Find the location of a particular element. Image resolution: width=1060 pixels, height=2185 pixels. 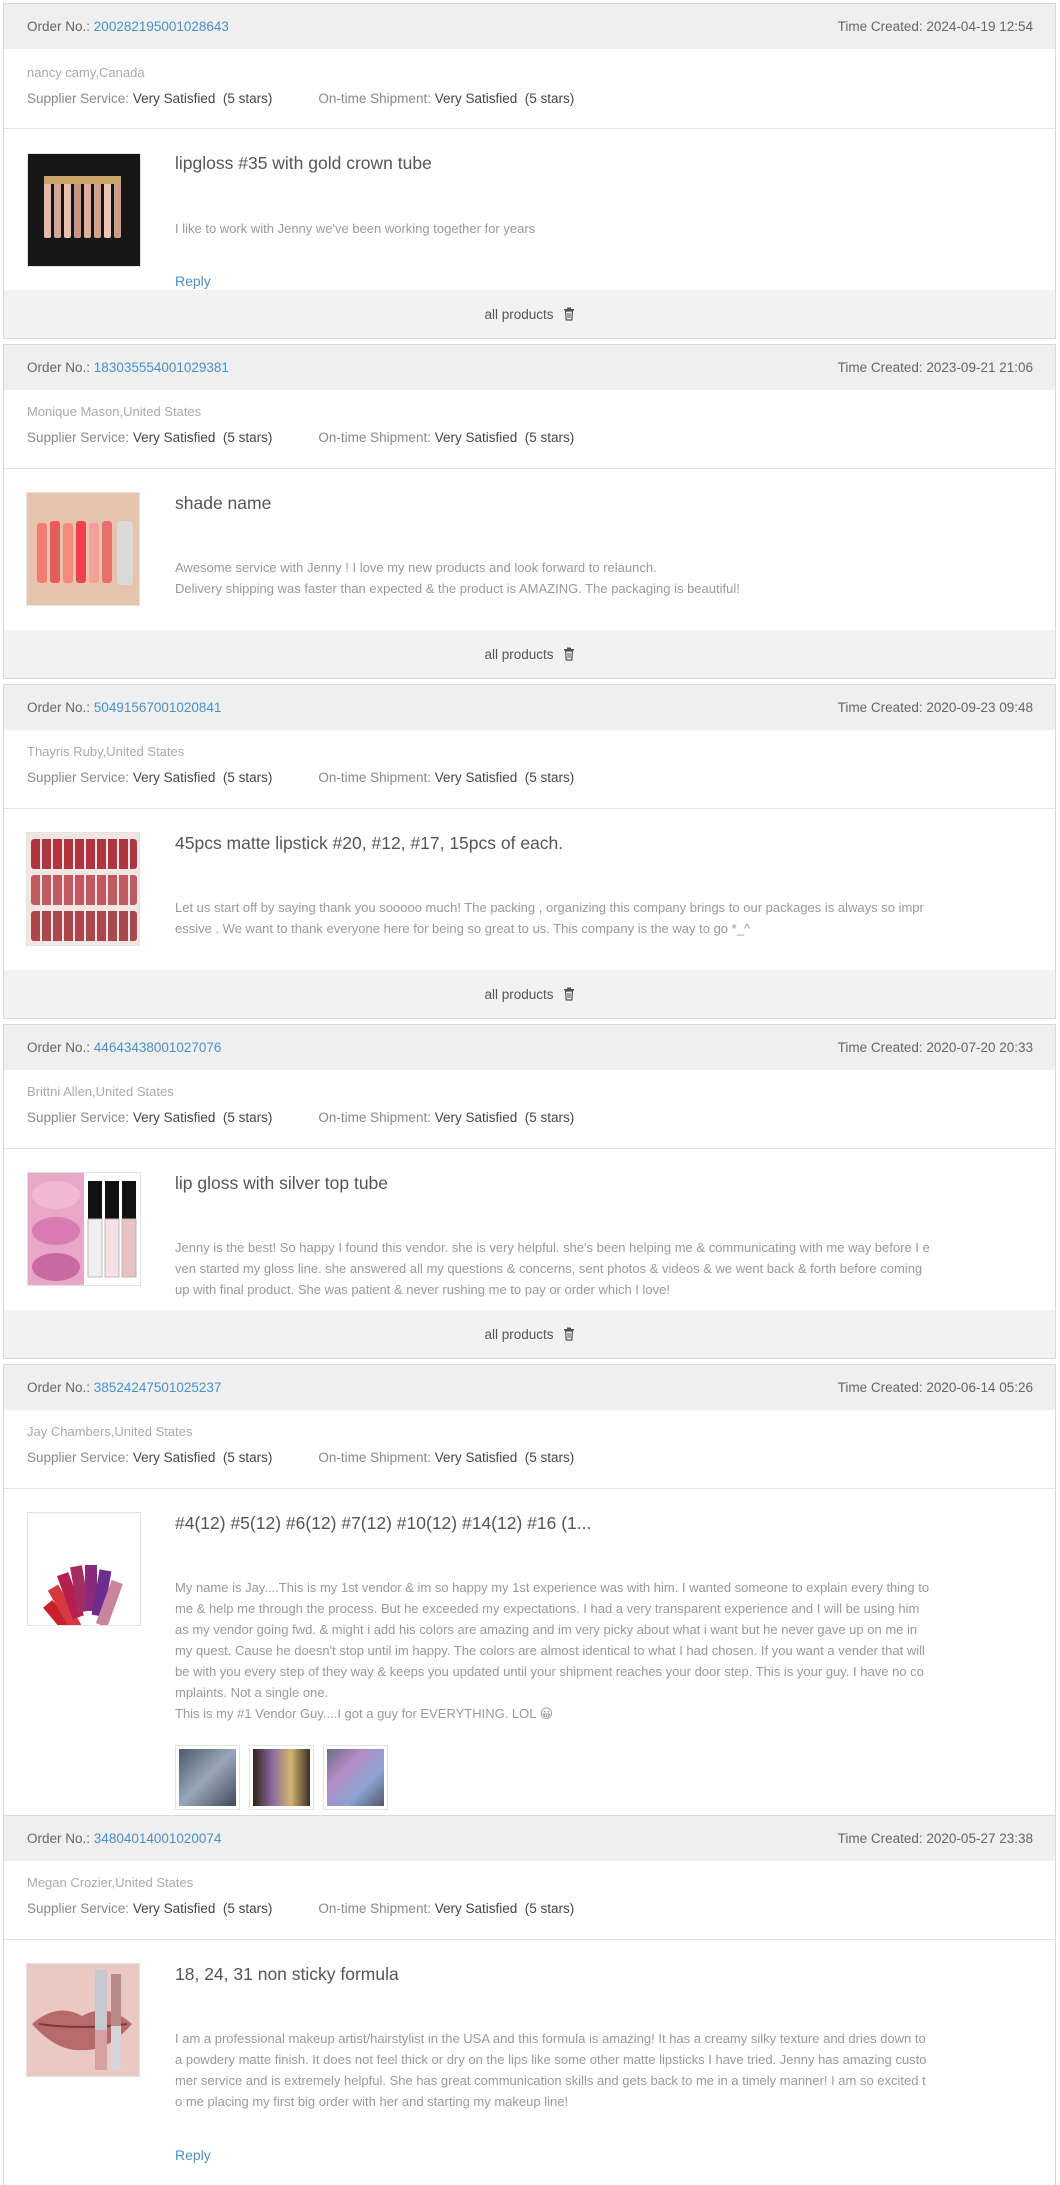

time-created: Time Created: 2024-04-19 12:54 is located at coordinates (935, 26).